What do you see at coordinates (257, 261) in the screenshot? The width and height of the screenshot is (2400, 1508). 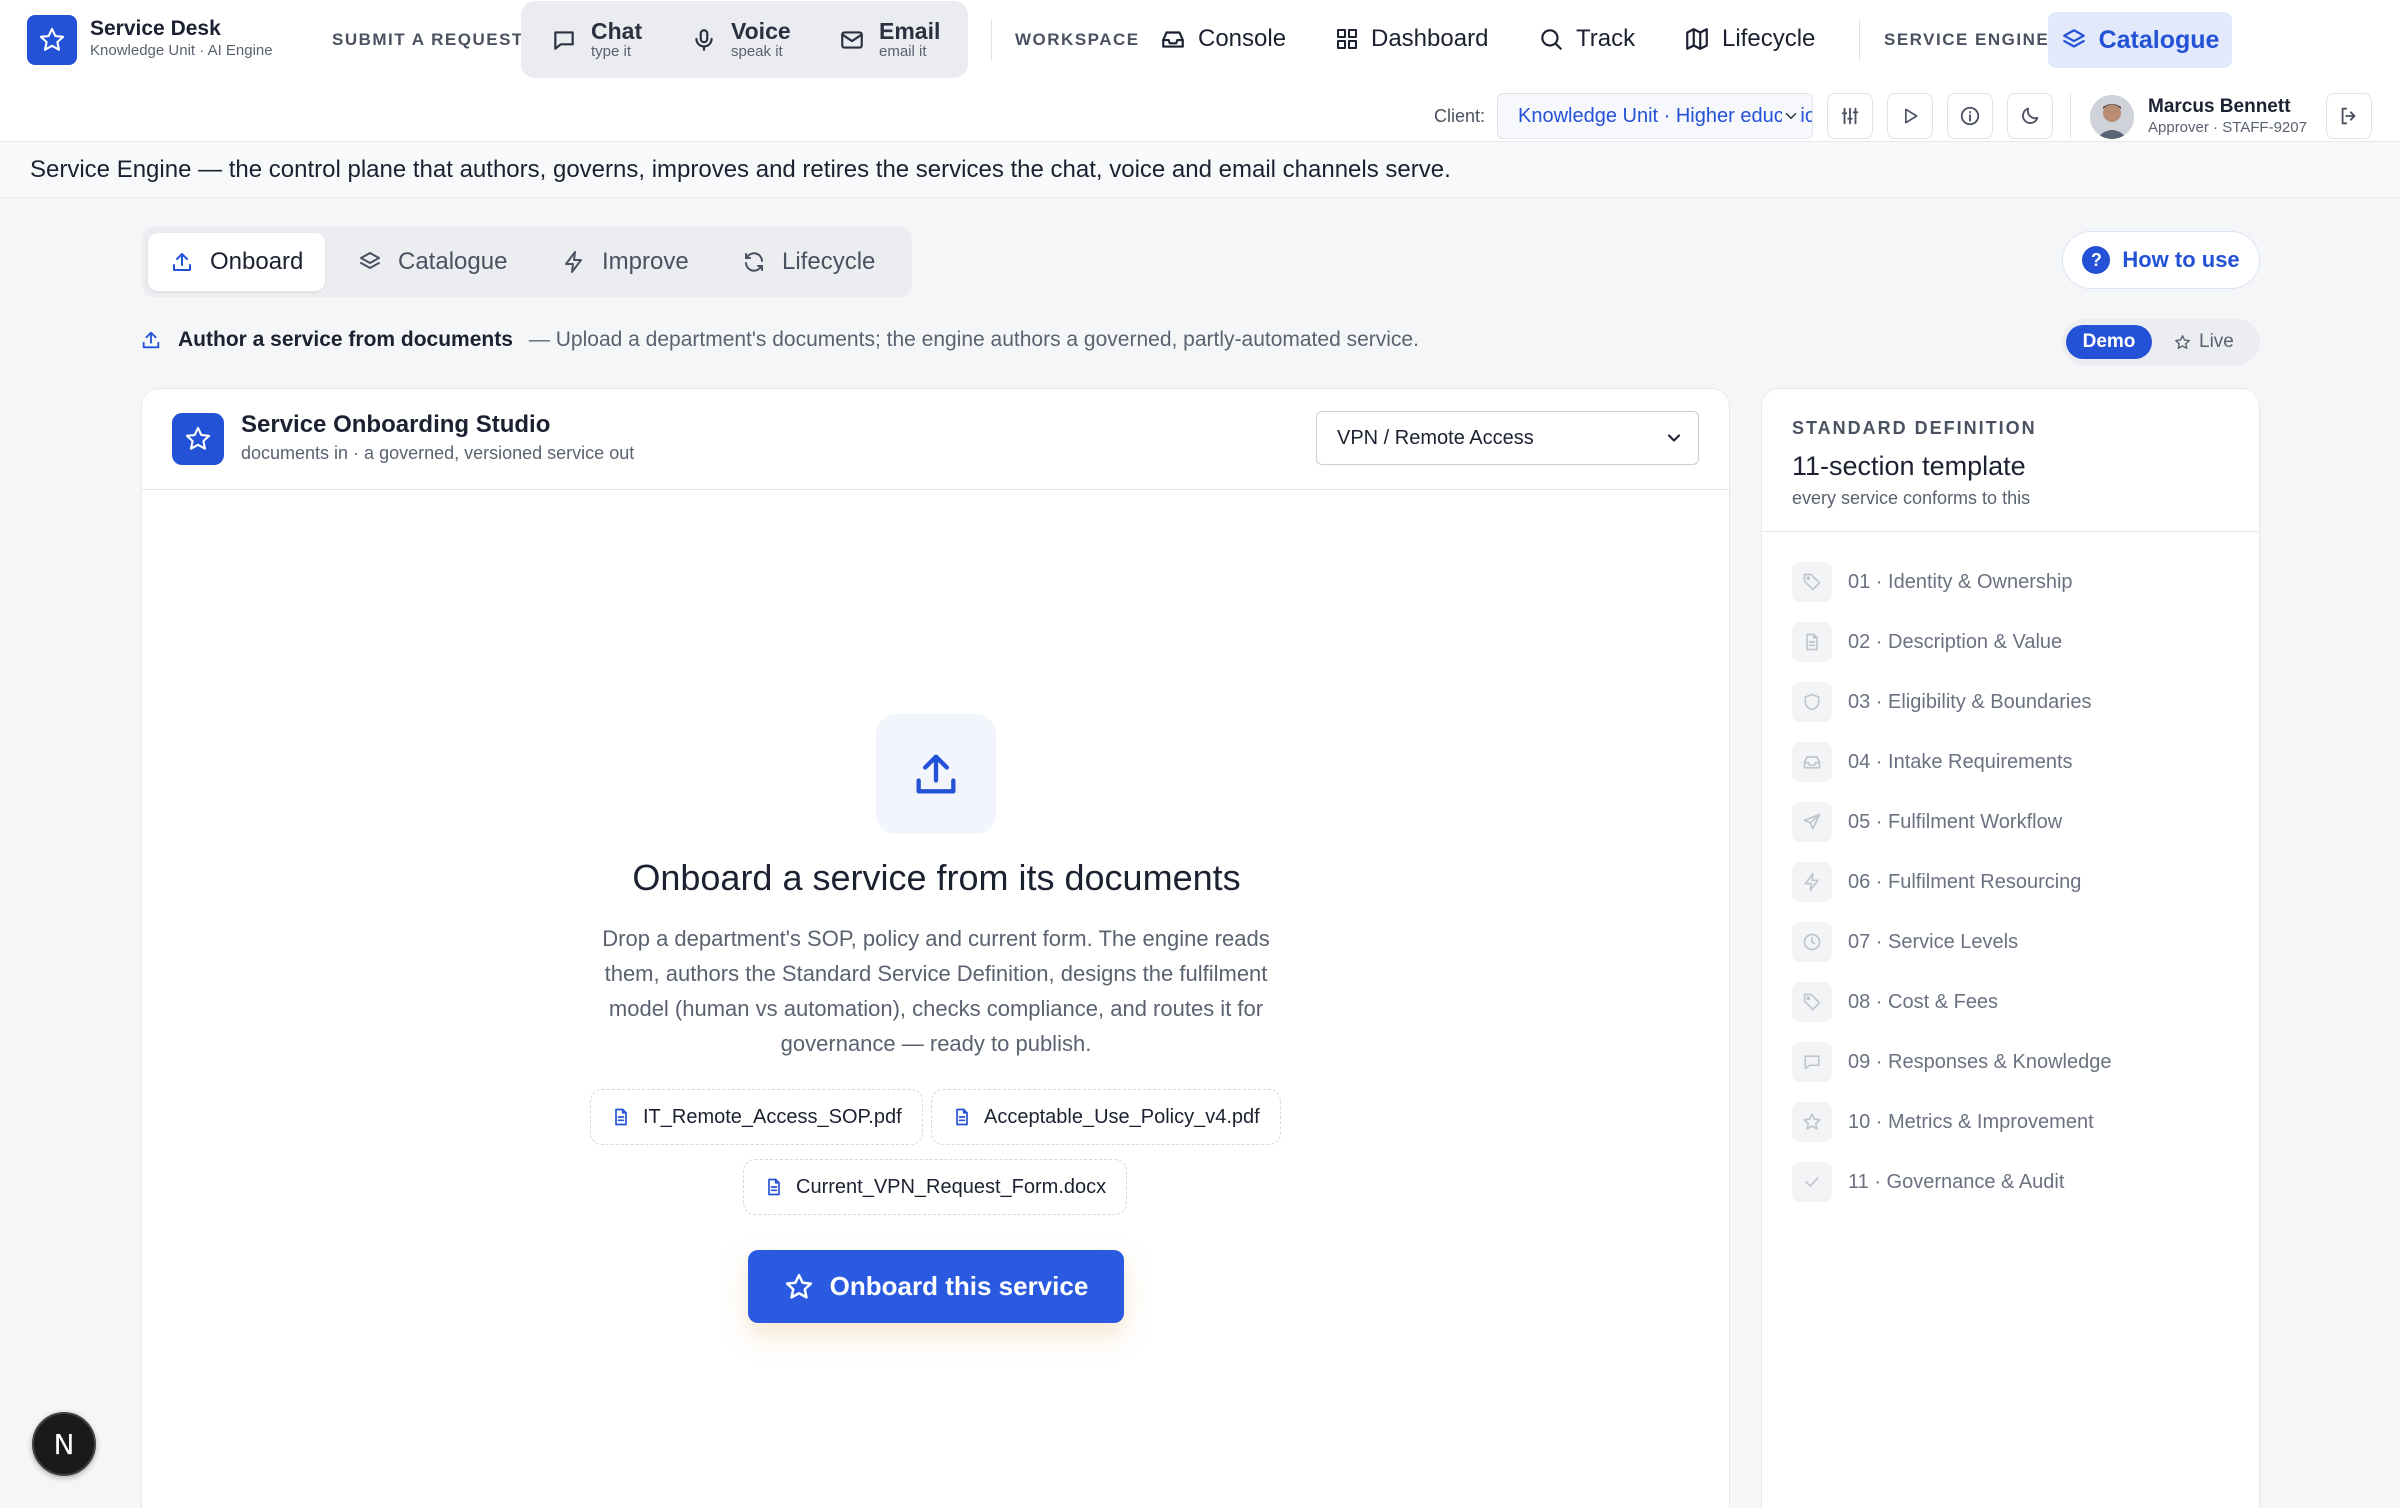 I see `tab-onboard-label: Onboard` at bounding box center [257, 261].